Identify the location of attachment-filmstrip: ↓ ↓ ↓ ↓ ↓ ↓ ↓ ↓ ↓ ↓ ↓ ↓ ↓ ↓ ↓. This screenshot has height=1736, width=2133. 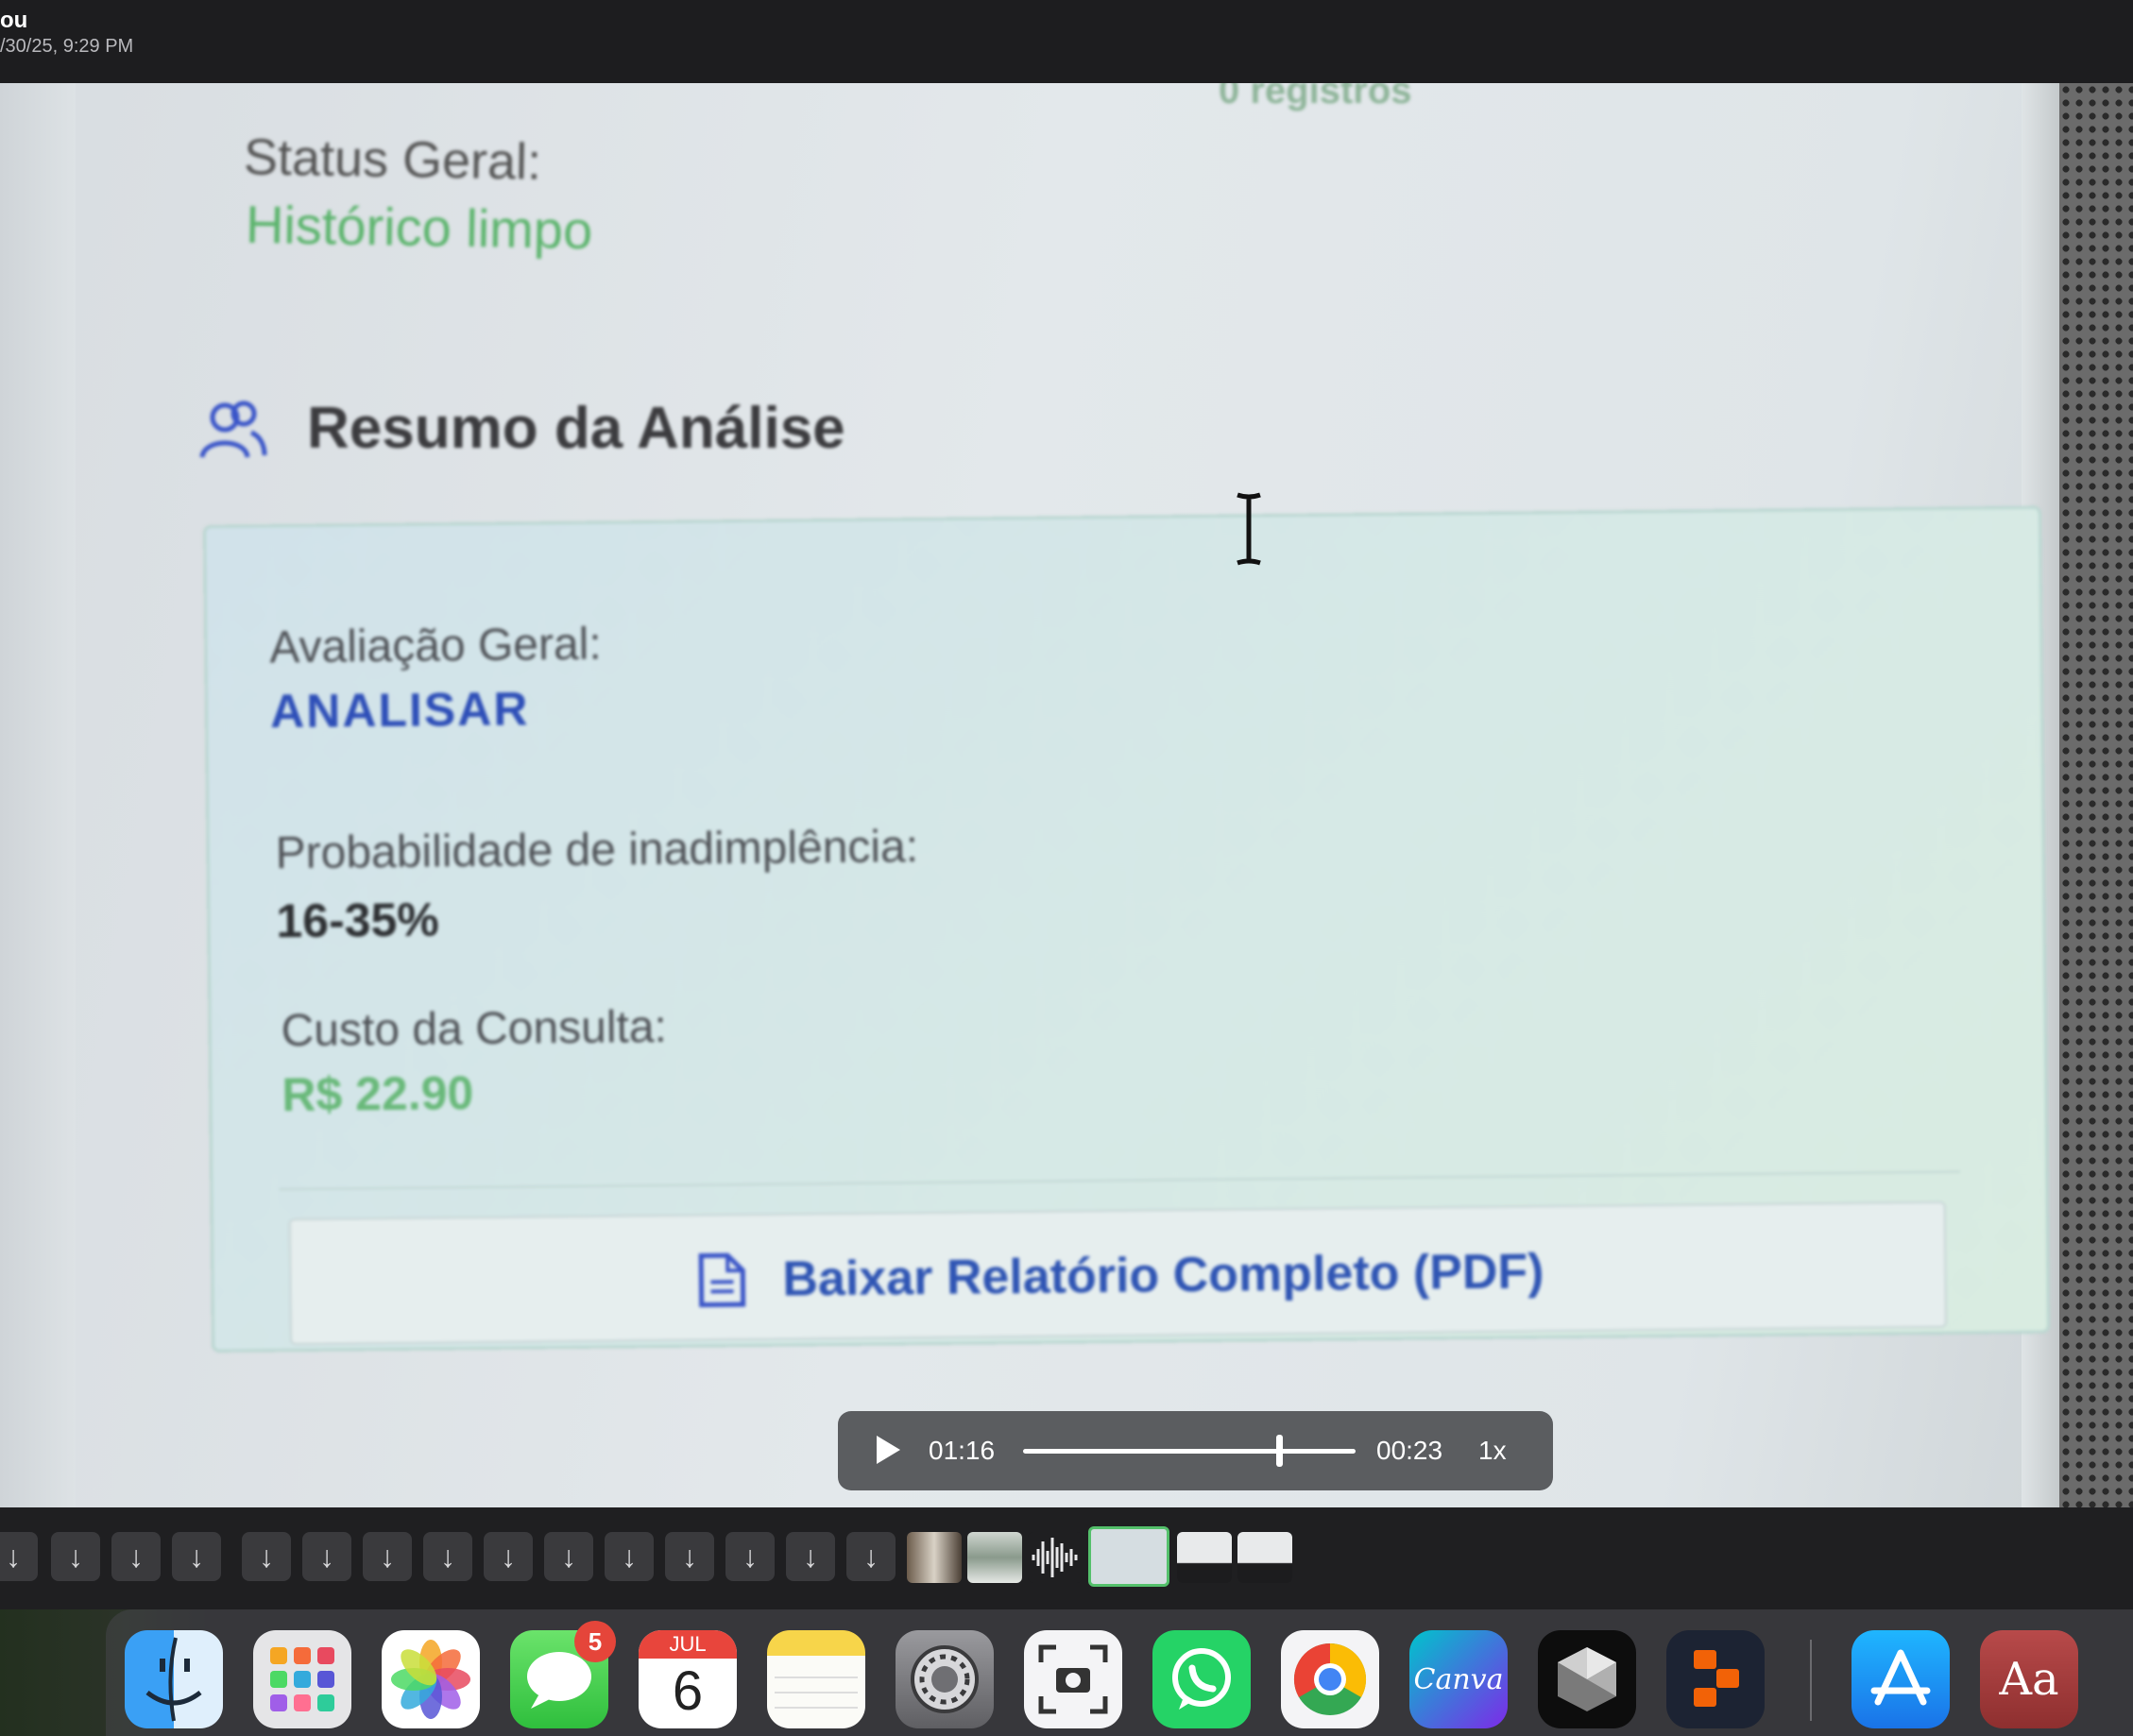
(1066, 1558).